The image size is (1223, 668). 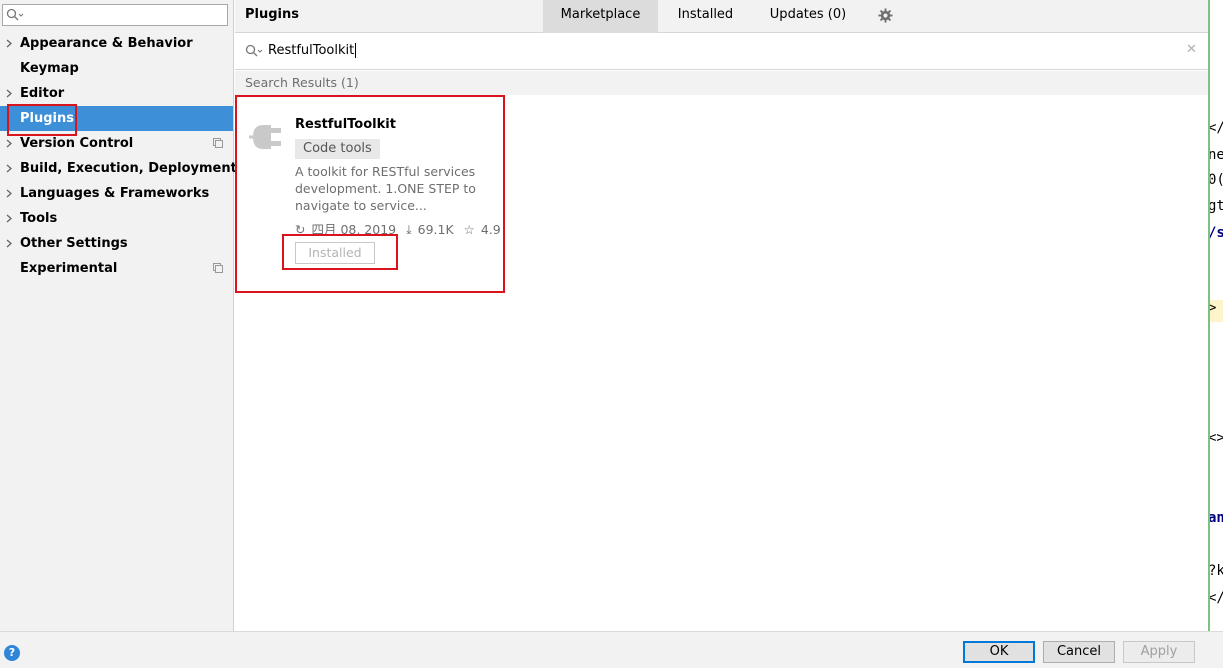 I want to click on background-editor-strip: </ ne 0( gt /s > <> an ?k </, so click(x=1215, y=315).